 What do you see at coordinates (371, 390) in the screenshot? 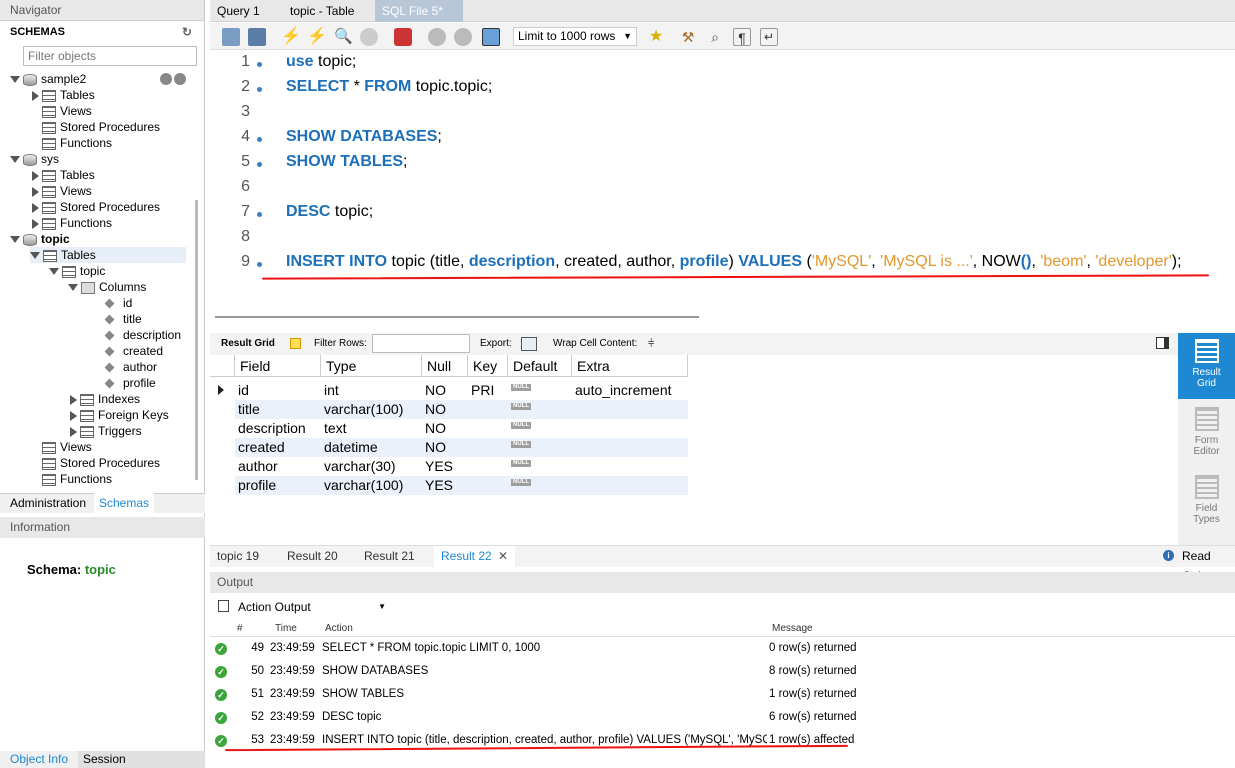
I see `grid-cell: int` at bounding box center [371, 390].